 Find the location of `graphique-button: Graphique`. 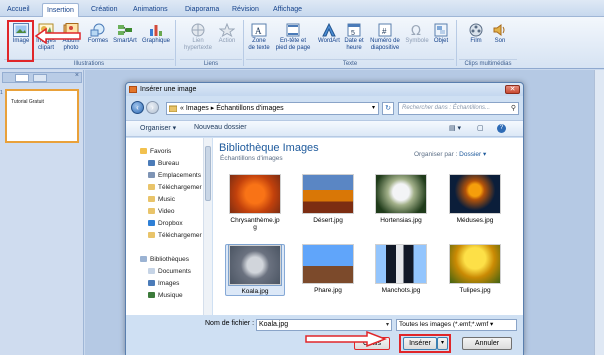

graphique-button: Graphique is located at coordinates (156, 34).